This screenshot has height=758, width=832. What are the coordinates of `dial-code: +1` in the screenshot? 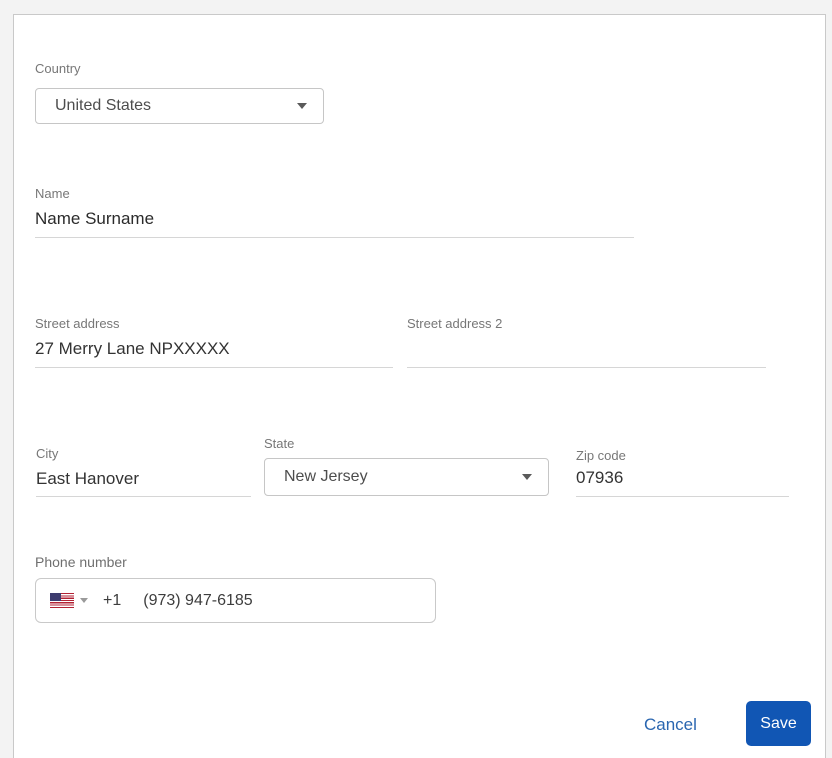 It's located at (112, 600).